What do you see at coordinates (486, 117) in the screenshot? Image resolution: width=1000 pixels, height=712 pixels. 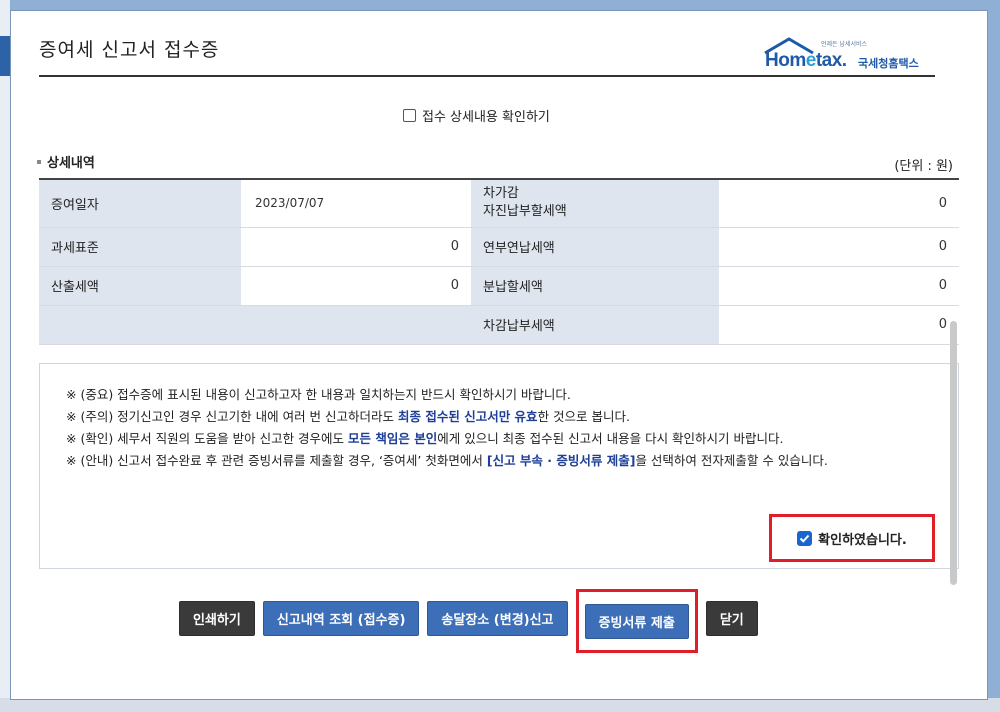 I see `detail-toggle-label: 접수 상세내용 확인하기` at bounding box center [486, 117].